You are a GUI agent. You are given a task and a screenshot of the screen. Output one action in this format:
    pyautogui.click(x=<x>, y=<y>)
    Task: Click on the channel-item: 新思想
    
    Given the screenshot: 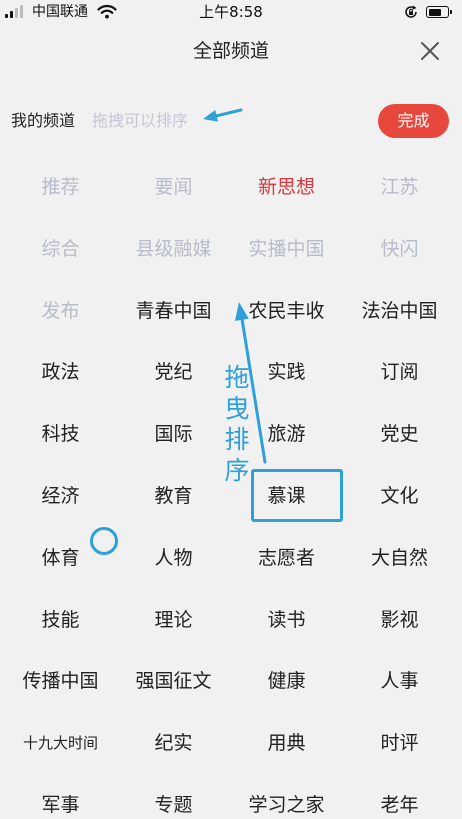 What is the action you would take?
    pyautogui.click(x=286, y=187)
    